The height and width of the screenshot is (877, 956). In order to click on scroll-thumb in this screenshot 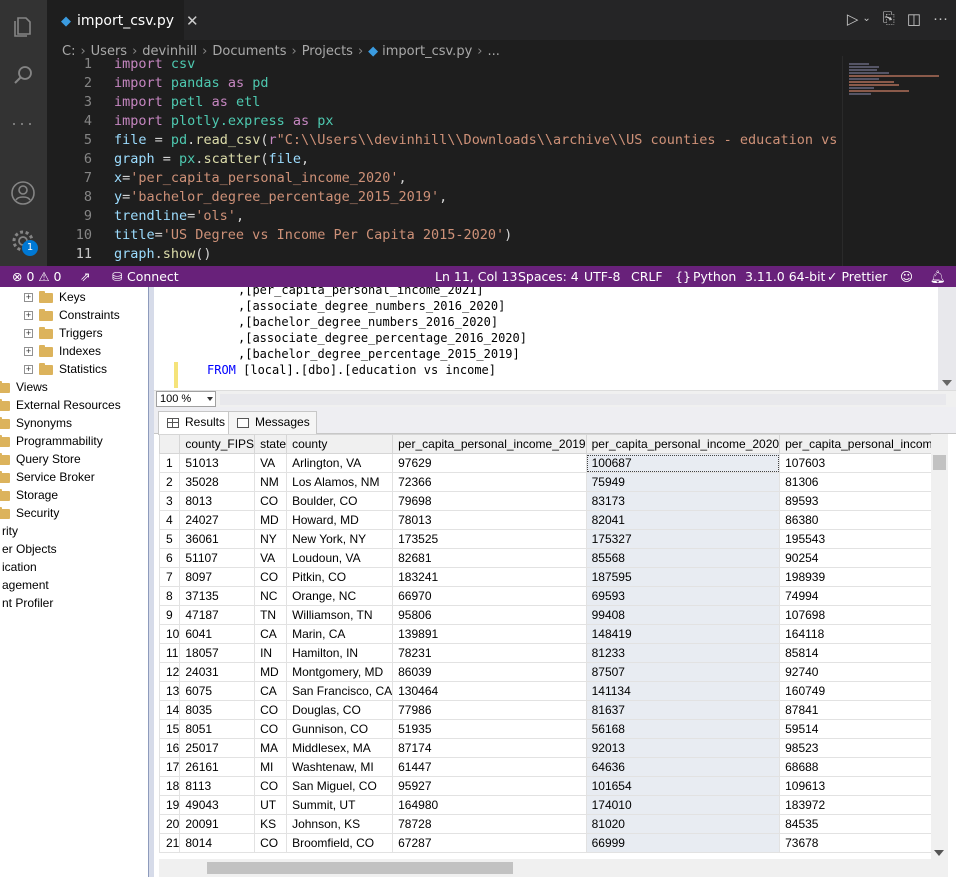, I will do `click(360, 868)`.